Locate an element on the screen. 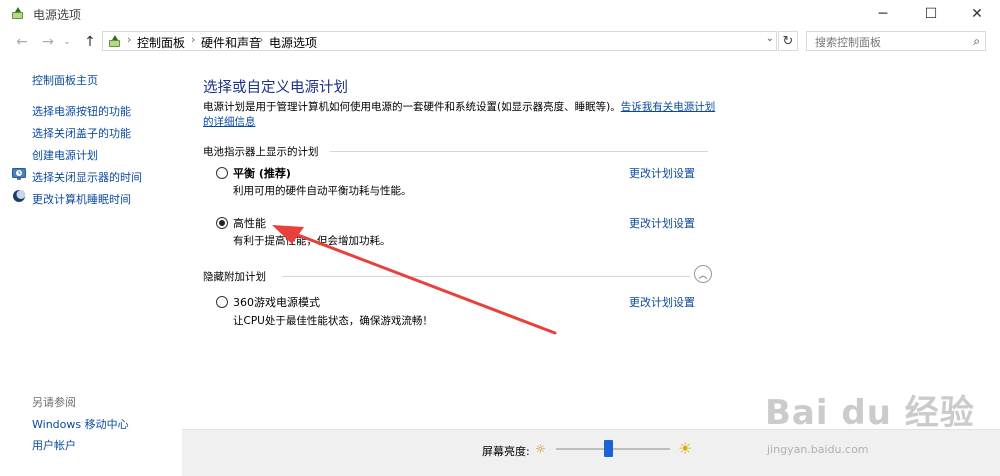 The image size is (1000, 476). up-arrow-icon: ↑ is located at coordinates (90, 42).